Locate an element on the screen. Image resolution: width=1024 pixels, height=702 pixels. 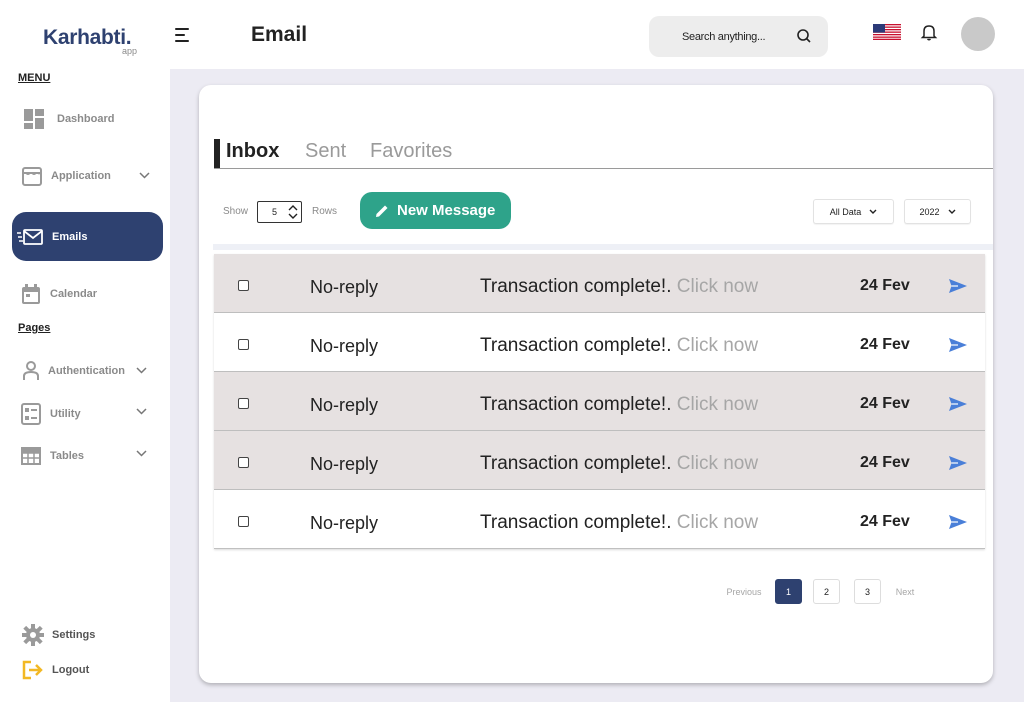
avatar is located at coordinates (978, 34).